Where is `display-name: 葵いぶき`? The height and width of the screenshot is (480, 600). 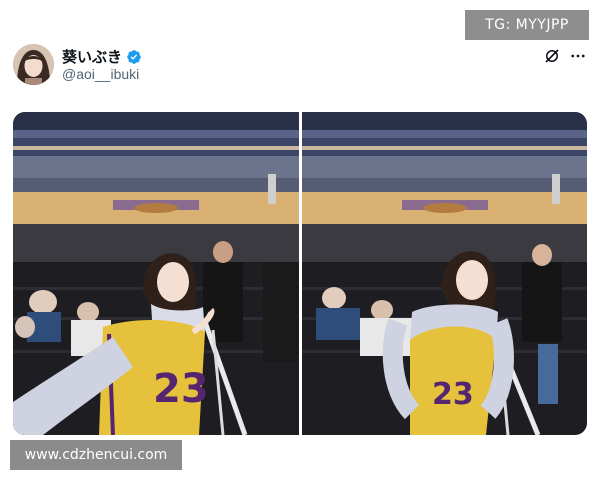 display-name: 葵いぶき is located at coordinates (92, 56).